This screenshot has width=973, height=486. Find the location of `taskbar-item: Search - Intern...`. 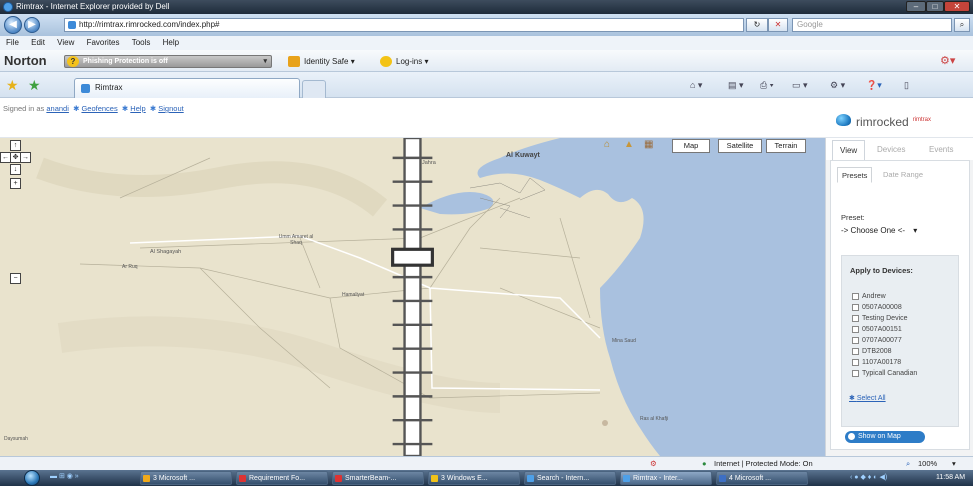

taskbar-item: Search - Intern... is located at coordinates (570, 478).